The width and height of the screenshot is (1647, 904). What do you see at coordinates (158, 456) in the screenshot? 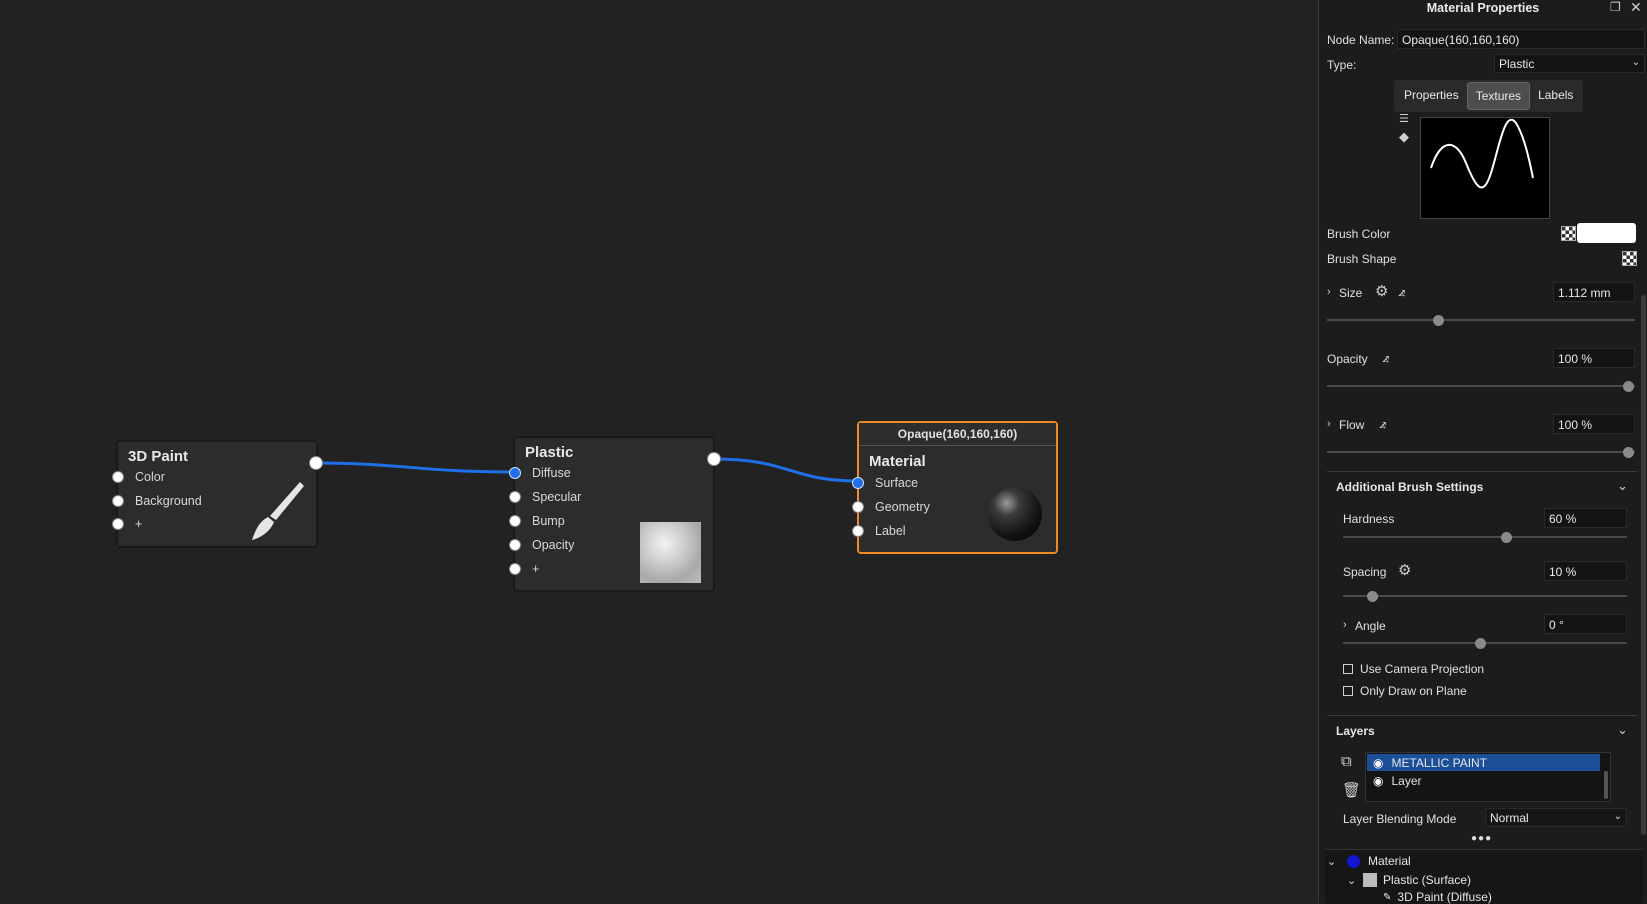
I see `node-title: 3D Paint` at bounding box center [158, 456].